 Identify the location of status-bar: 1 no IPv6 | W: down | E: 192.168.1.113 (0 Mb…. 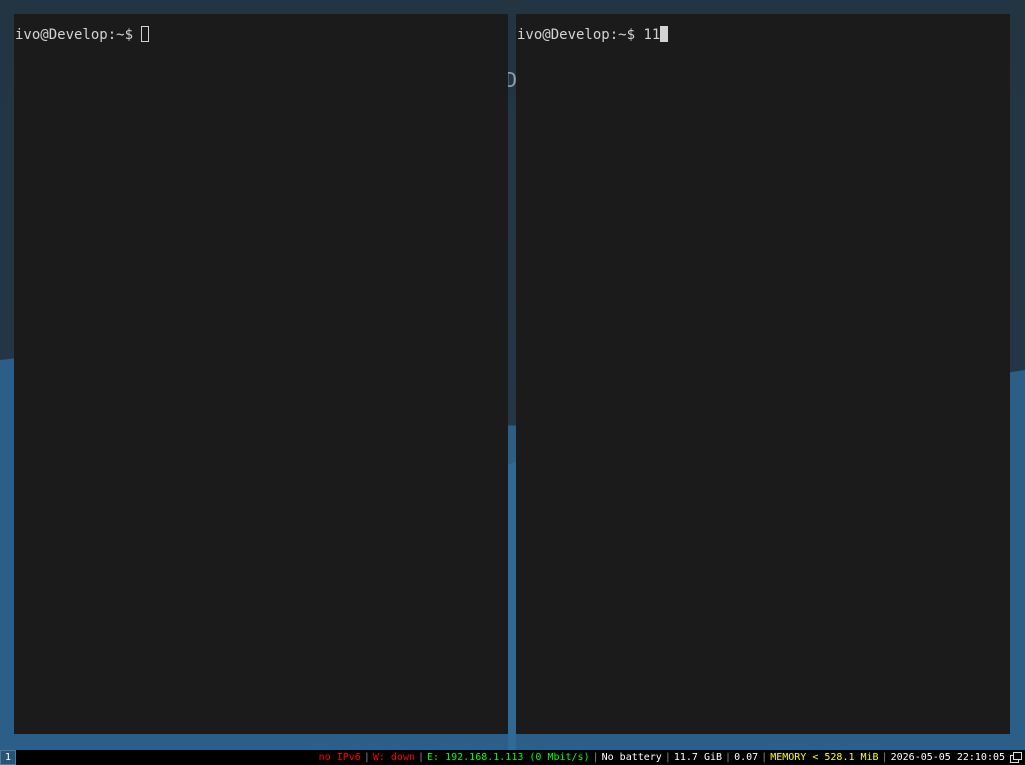
(512, 757).